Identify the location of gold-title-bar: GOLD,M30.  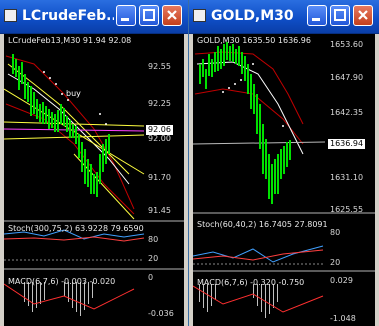
(284, 17).